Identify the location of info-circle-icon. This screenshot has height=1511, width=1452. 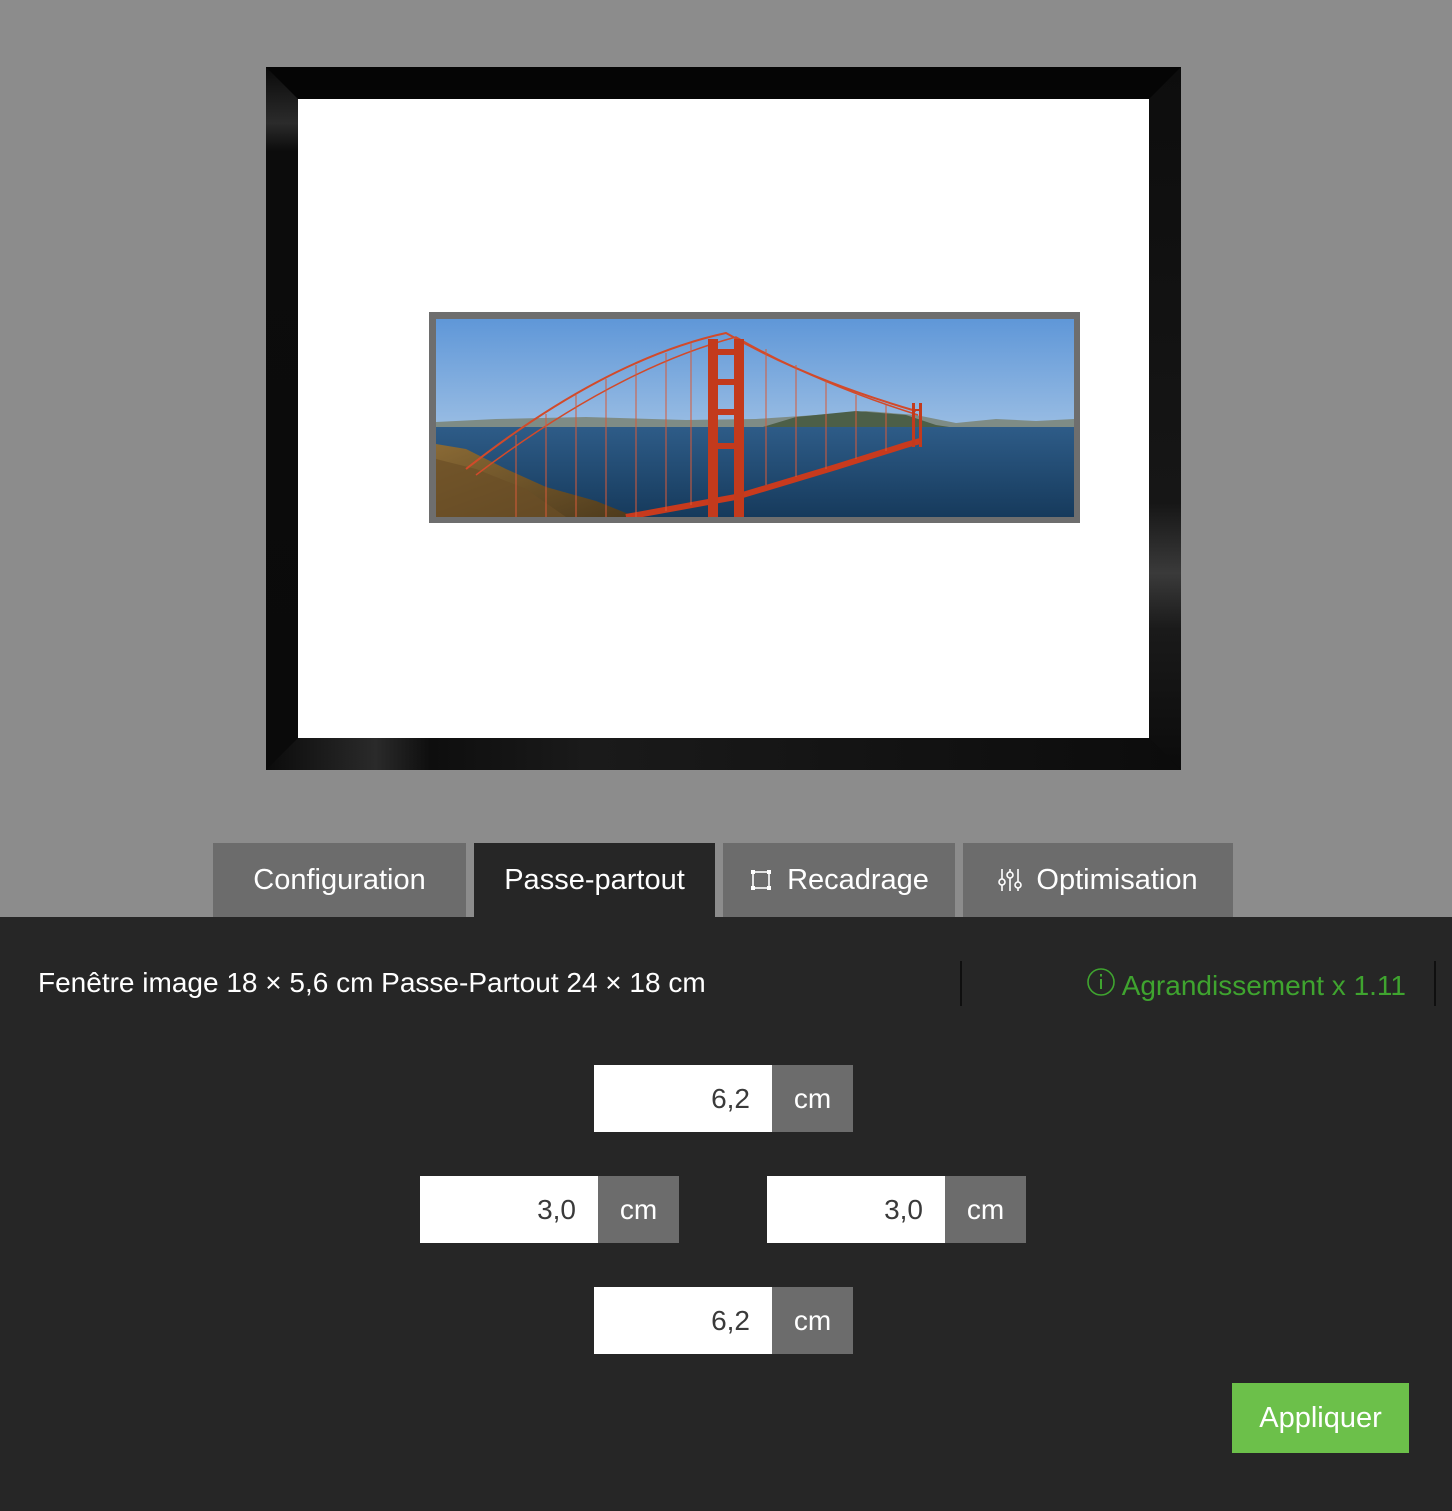
(1101, 985).